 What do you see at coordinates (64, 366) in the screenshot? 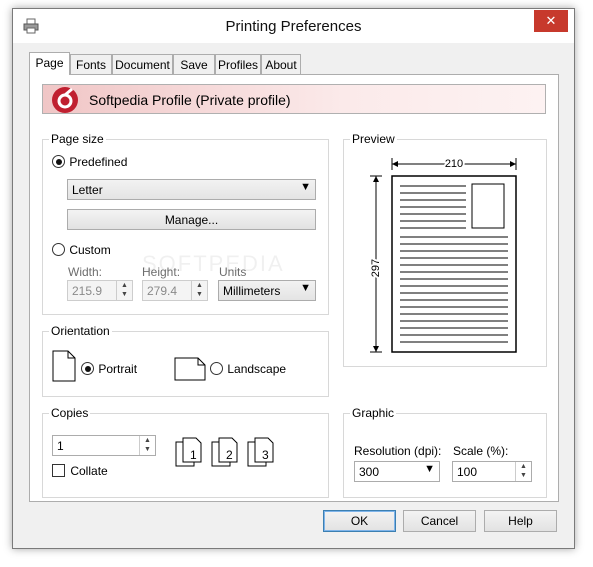
I see `portrait-page-icon` at bounding box center [64, 366].